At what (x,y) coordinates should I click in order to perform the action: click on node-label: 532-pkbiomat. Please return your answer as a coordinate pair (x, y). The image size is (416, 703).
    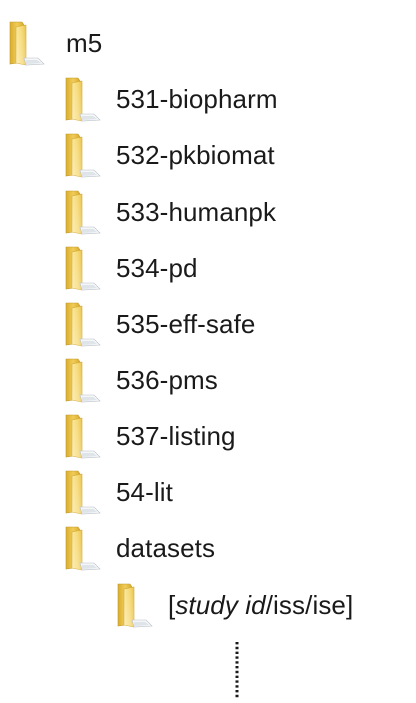
    Looking at the image, I should click on (195, 155).